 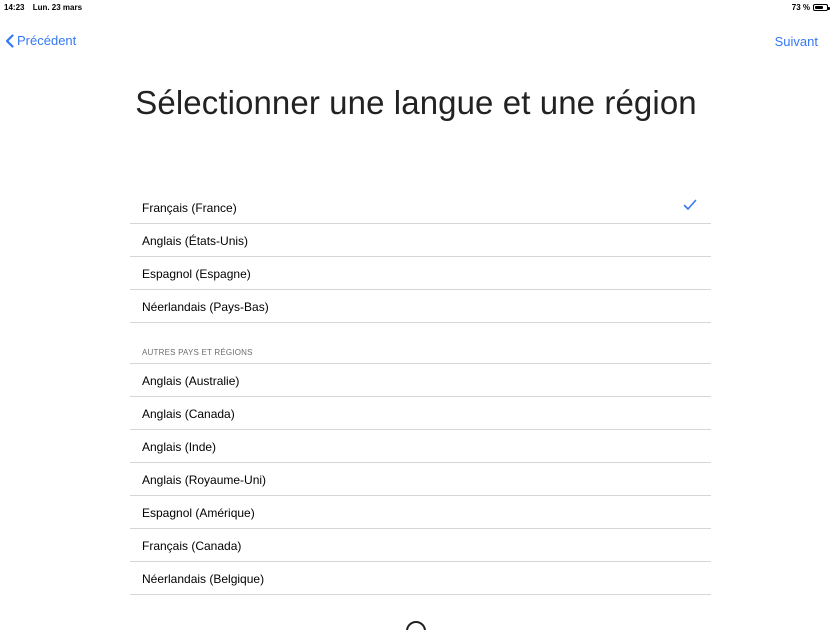 I want to click on language-row-es-es: Espagnol (Espagne), so click(x=420, y=273).